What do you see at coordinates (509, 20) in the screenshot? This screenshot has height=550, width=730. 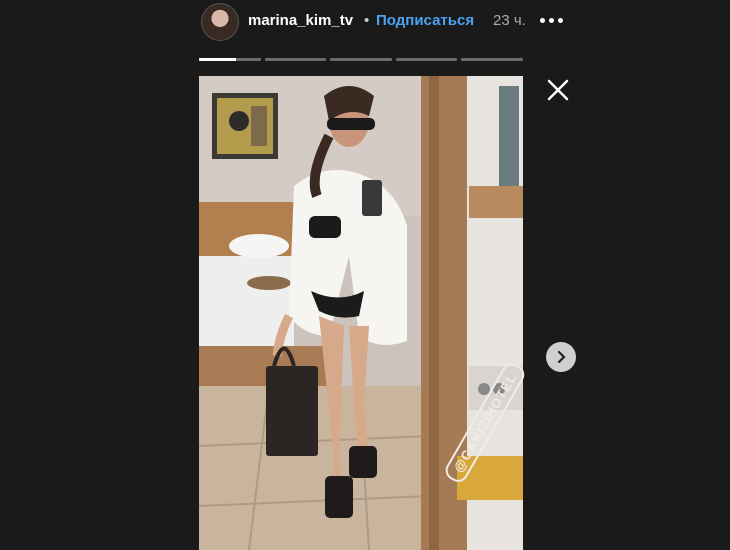 I see `post-time: 23 ч.` at bounding box center [509, 20].